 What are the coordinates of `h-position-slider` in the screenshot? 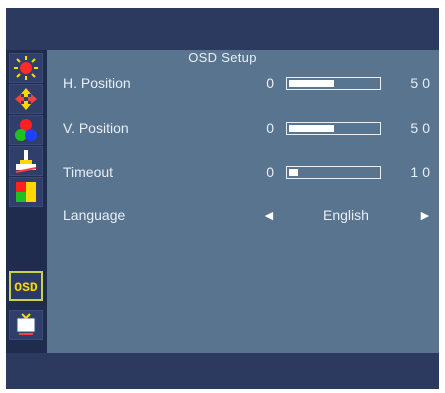 It's located at (333, 83).